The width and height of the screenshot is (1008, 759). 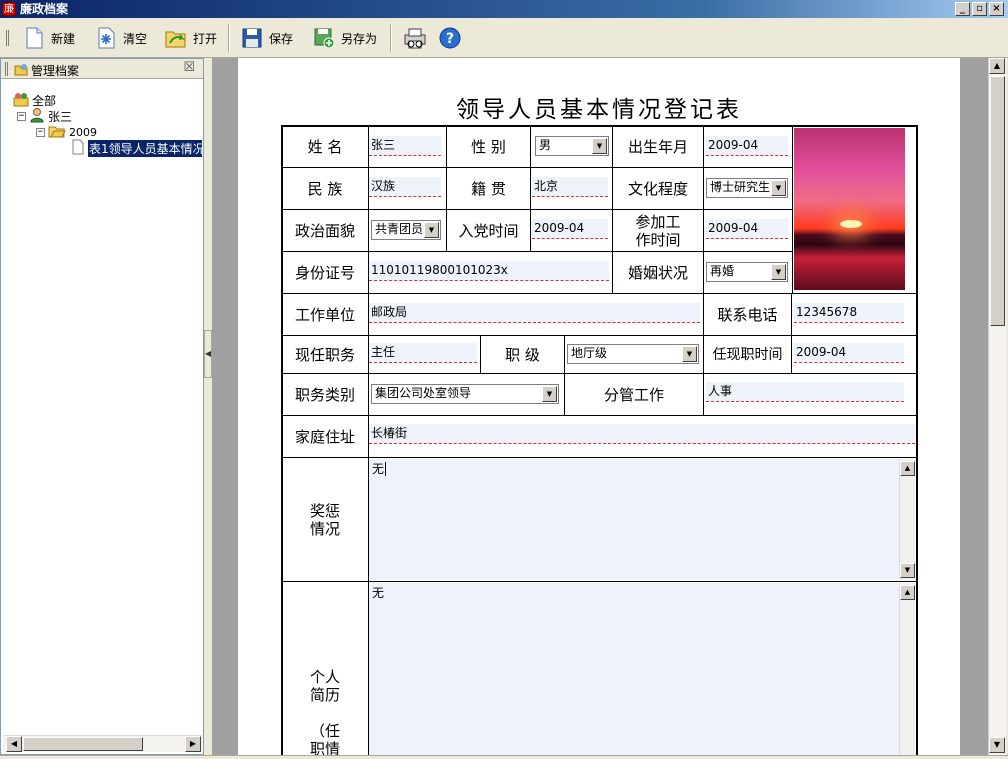 What do you see at coordinates (102, 69) in the screenshot?
I see `panel-header: 管理档案 ☒` at bounding box center [102, 69].